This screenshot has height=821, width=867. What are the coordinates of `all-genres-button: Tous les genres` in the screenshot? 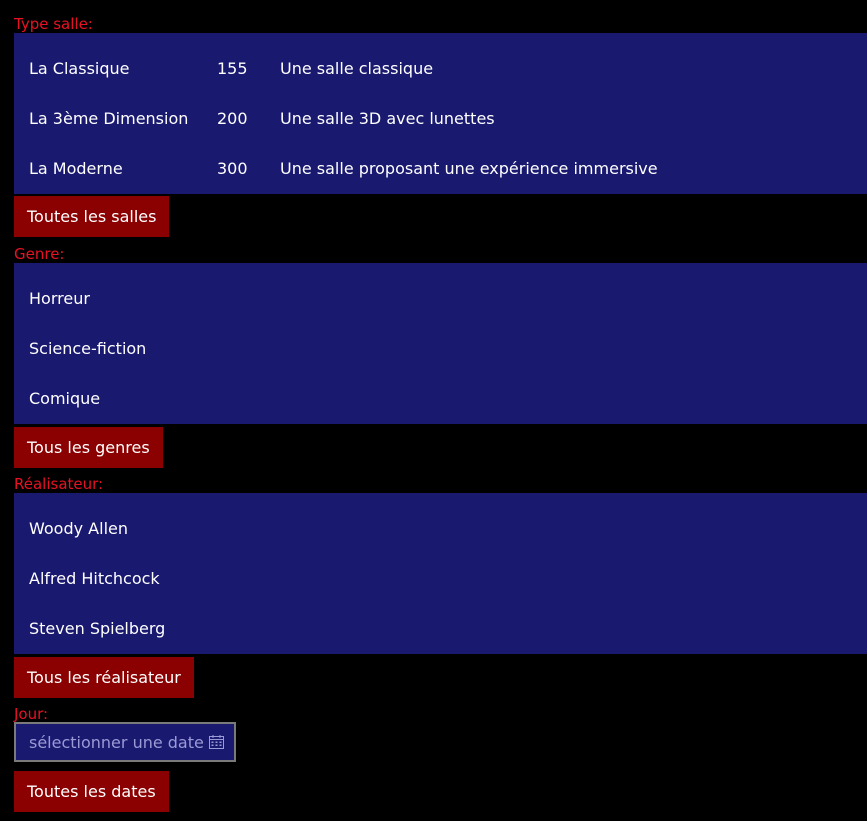 It's located at (88, 447).